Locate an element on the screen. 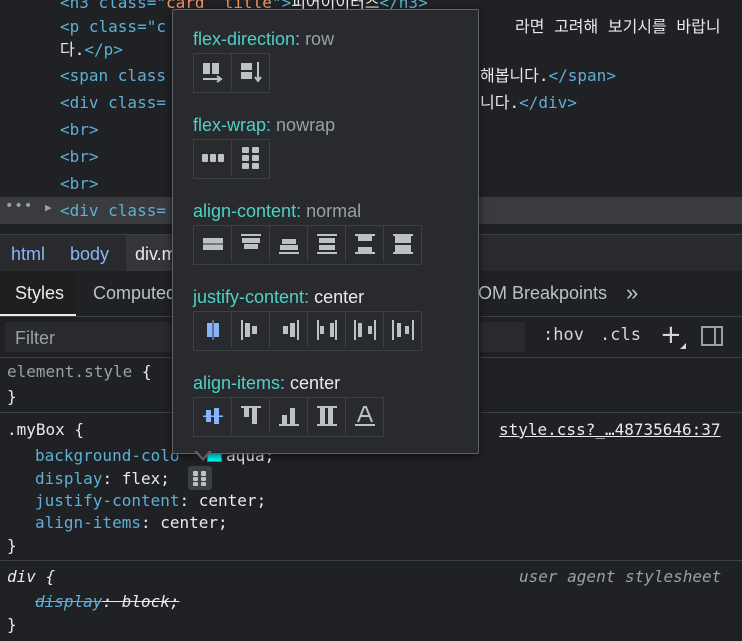 This screenshot has height=641, width=742. tag-end: </div> is located at coordinates (548, 102).